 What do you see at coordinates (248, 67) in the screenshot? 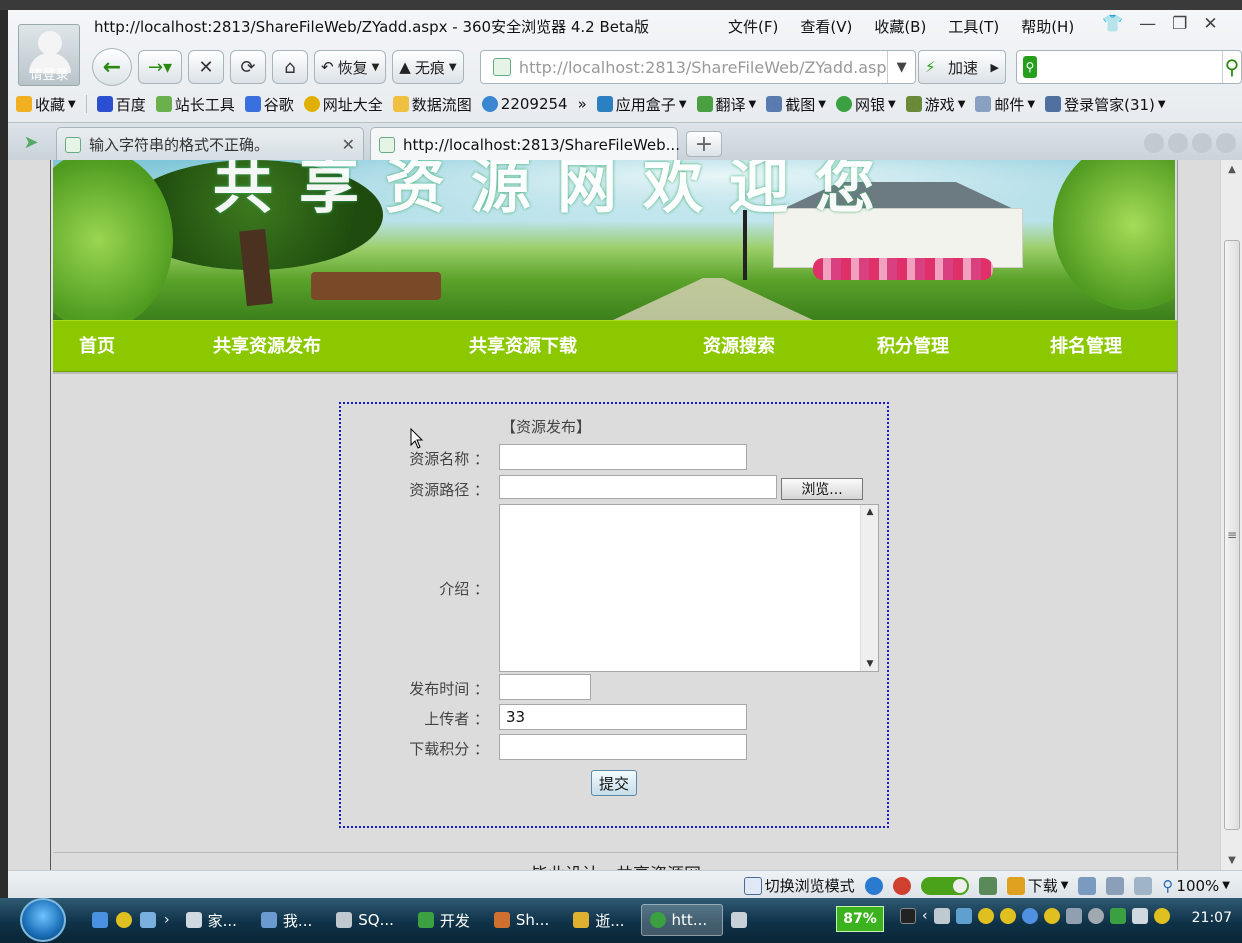
I see `refresh-button: ⟳` at bounding box center [248, 67].